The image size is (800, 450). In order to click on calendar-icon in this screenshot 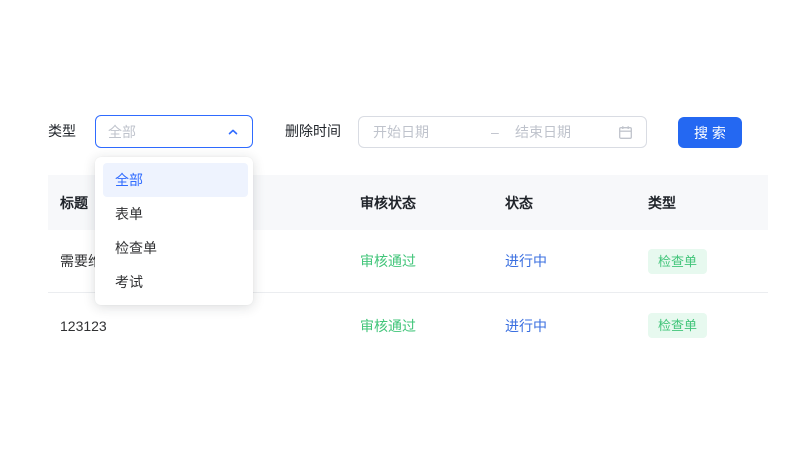, I will do `click(625, 132)`.